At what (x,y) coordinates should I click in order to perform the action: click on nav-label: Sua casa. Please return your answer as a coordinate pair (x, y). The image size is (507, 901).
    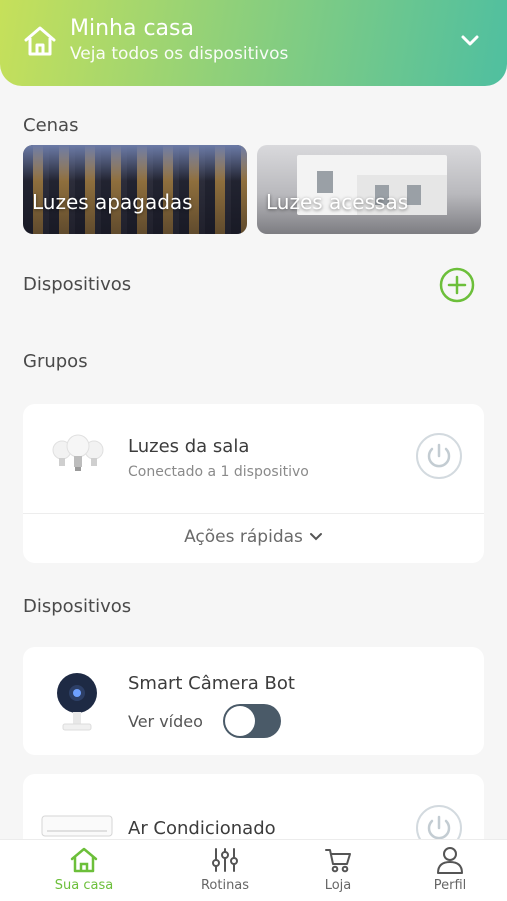
    Looking at the image, I should click on (84, 885).